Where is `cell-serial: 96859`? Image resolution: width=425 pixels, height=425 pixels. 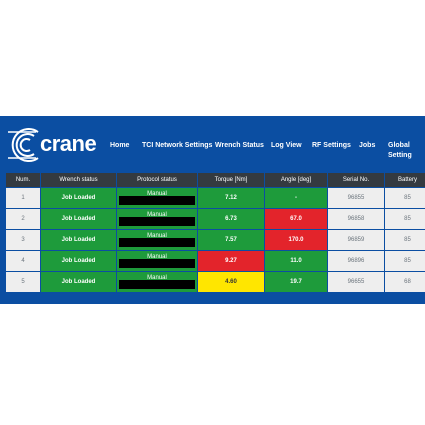 cell-serial: 96859 is located at coordinates (356, 240).